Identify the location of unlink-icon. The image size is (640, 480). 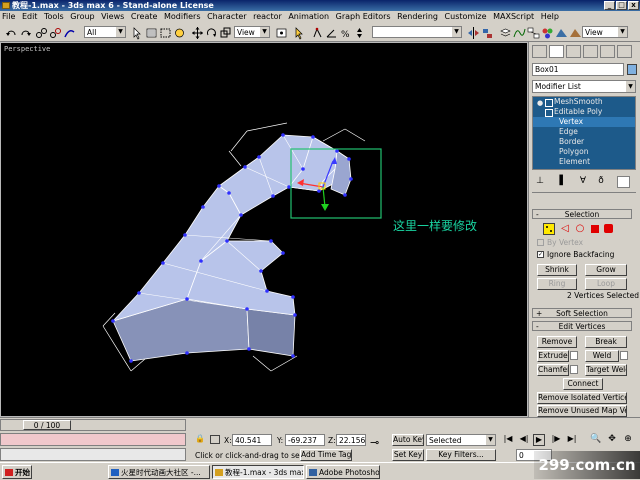
(54, 32).